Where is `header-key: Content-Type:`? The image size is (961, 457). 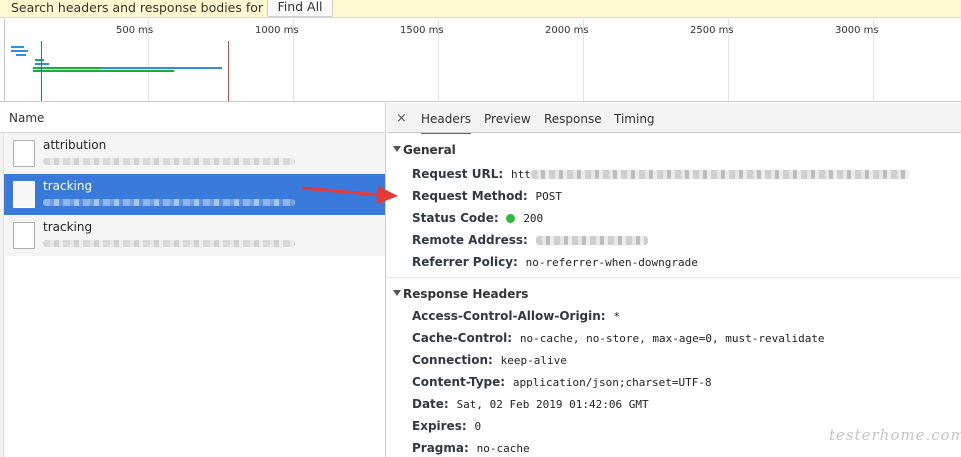 header-key: Content-Type: is located at coordinates (459, 382).